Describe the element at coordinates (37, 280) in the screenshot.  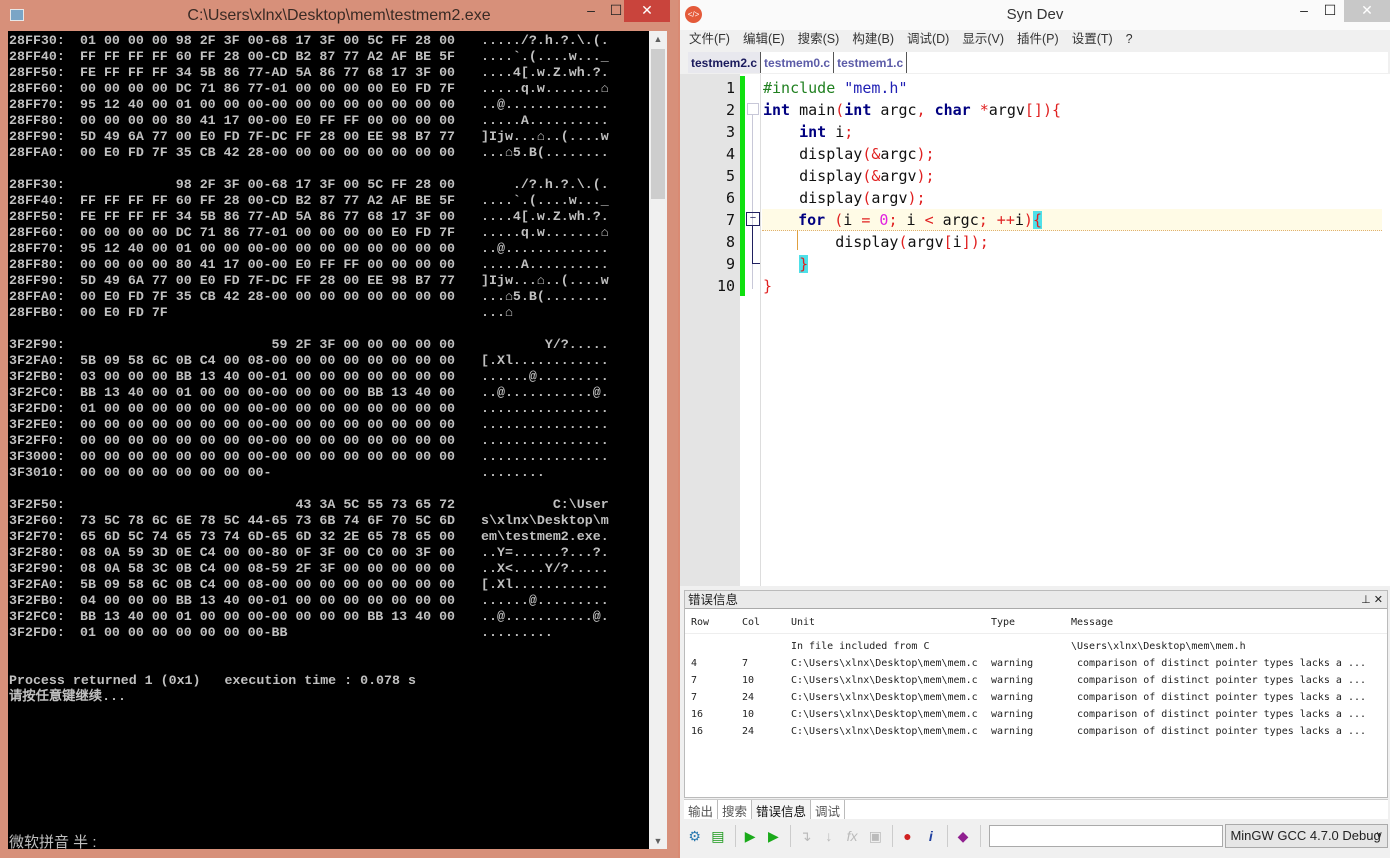
I see `dump-address: 28FF90:` at that location.